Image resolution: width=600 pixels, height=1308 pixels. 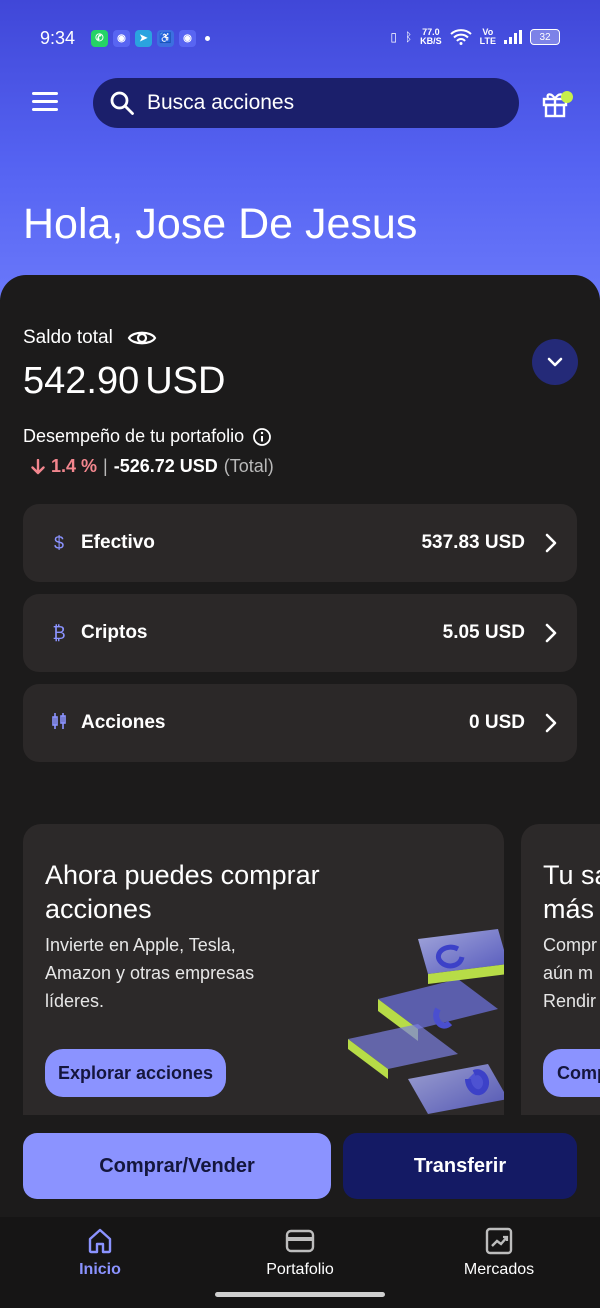 What do you see at coordinates (135, 1073) in the screenshot?
I see `explore-stocks-button: Explorar acciones` at bounding box center [135, 1073].